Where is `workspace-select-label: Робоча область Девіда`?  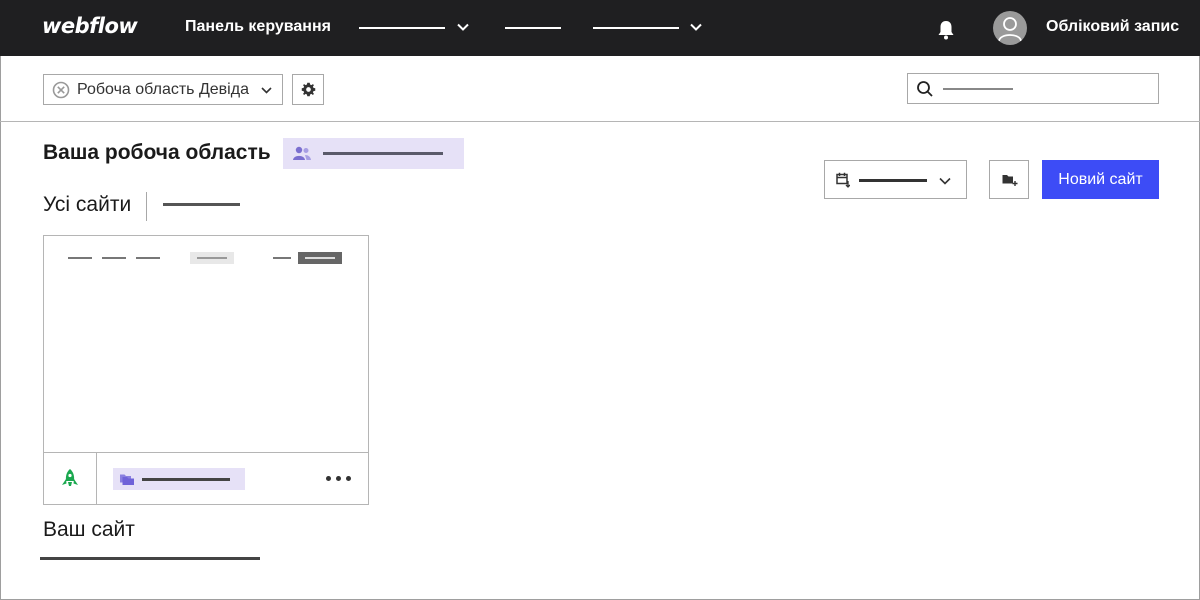 workspace-select-label: Робоча область Девіда is located at coordinates (163, 89).